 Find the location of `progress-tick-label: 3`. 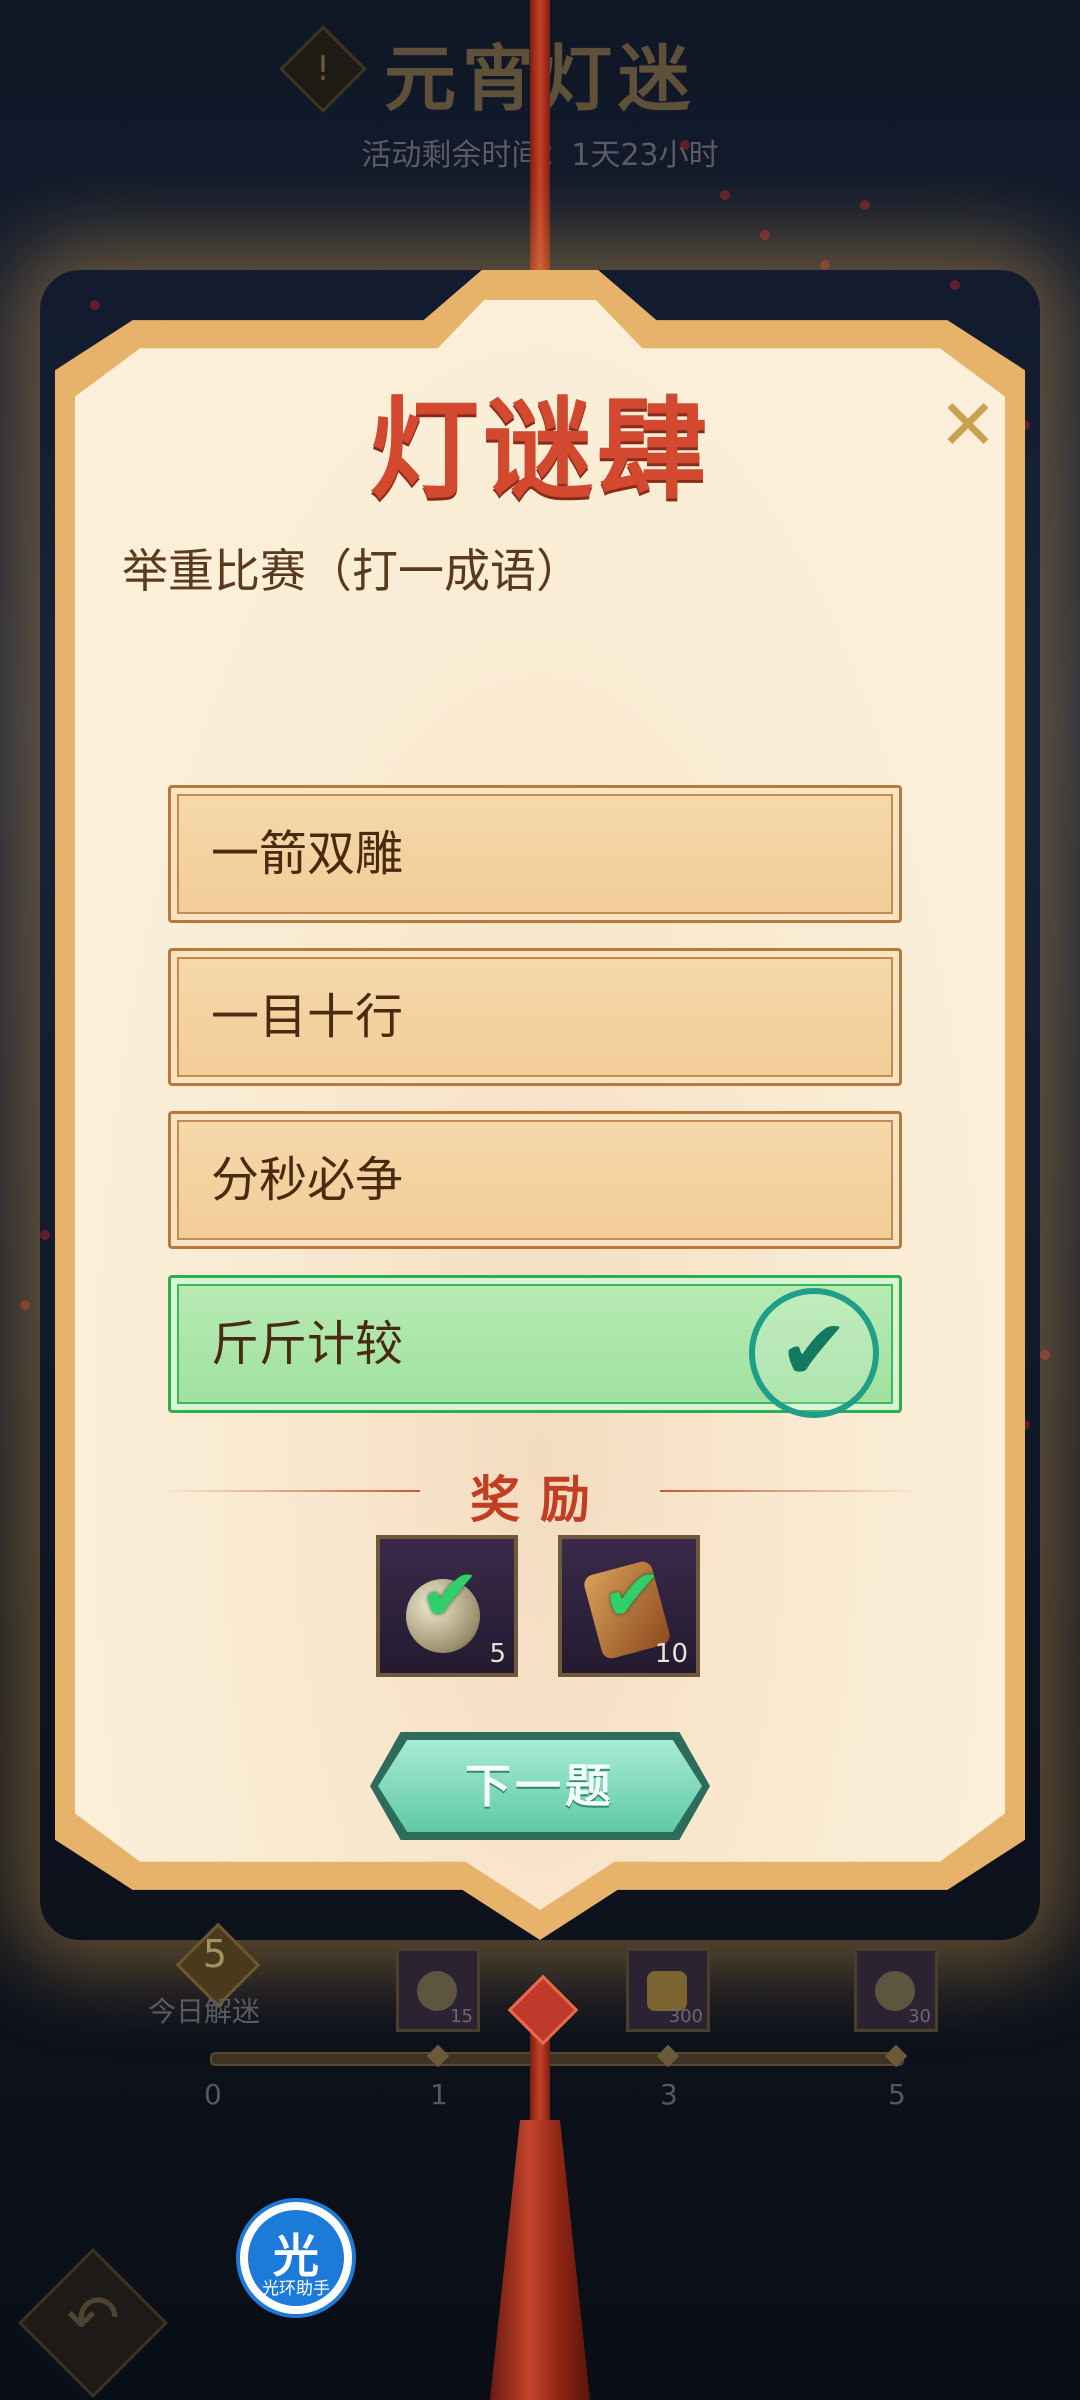

progress-tick-label: 3 is located at coordinates (669, 2094).